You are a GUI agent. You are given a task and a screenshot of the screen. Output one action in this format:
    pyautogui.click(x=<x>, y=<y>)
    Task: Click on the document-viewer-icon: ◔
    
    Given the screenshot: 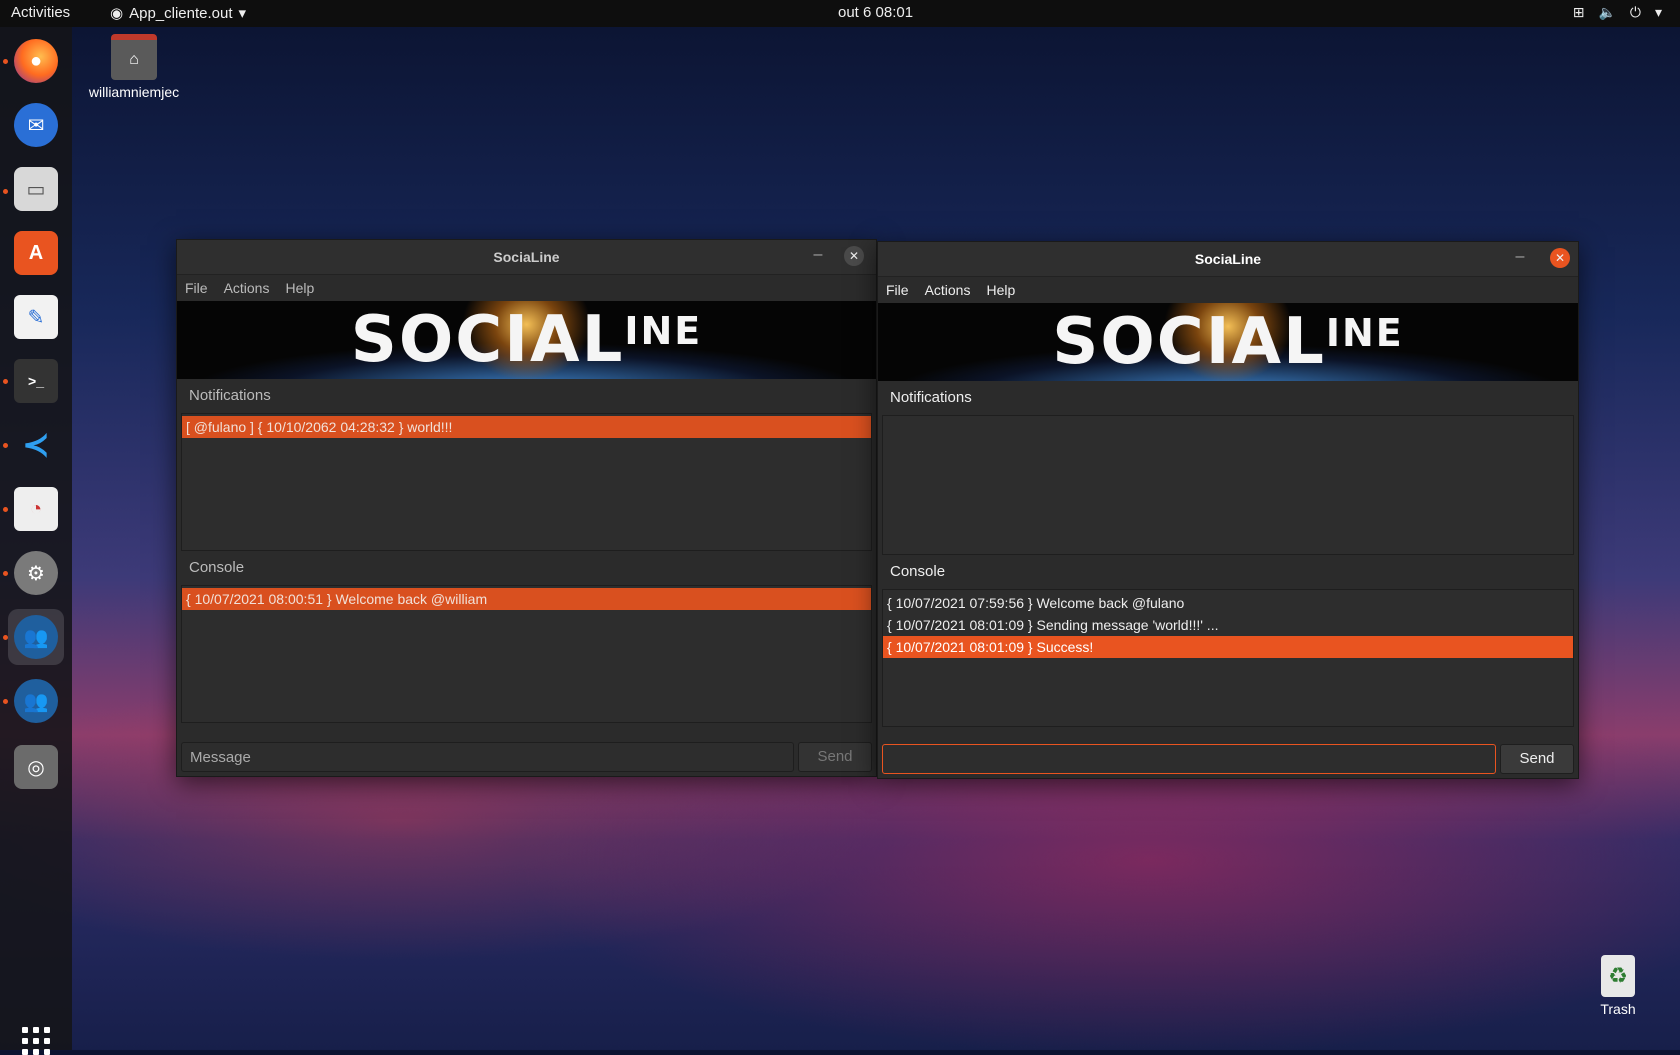 What is the action you would take?
    pyautogui.click(x=36, y=509)
    